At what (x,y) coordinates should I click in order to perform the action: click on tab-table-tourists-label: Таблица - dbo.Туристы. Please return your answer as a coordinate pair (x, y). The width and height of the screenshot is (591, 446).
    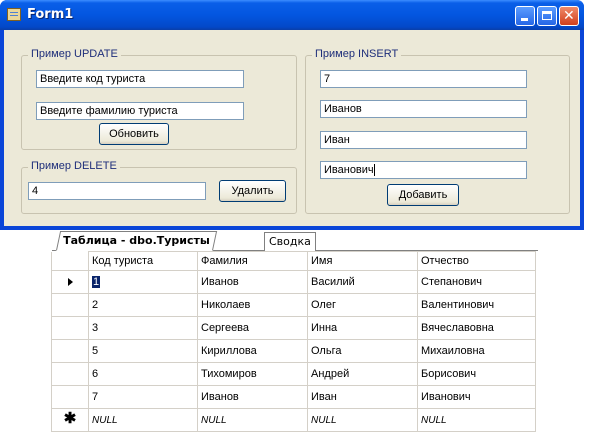
    Looking at the image, I should click on (136, 240).